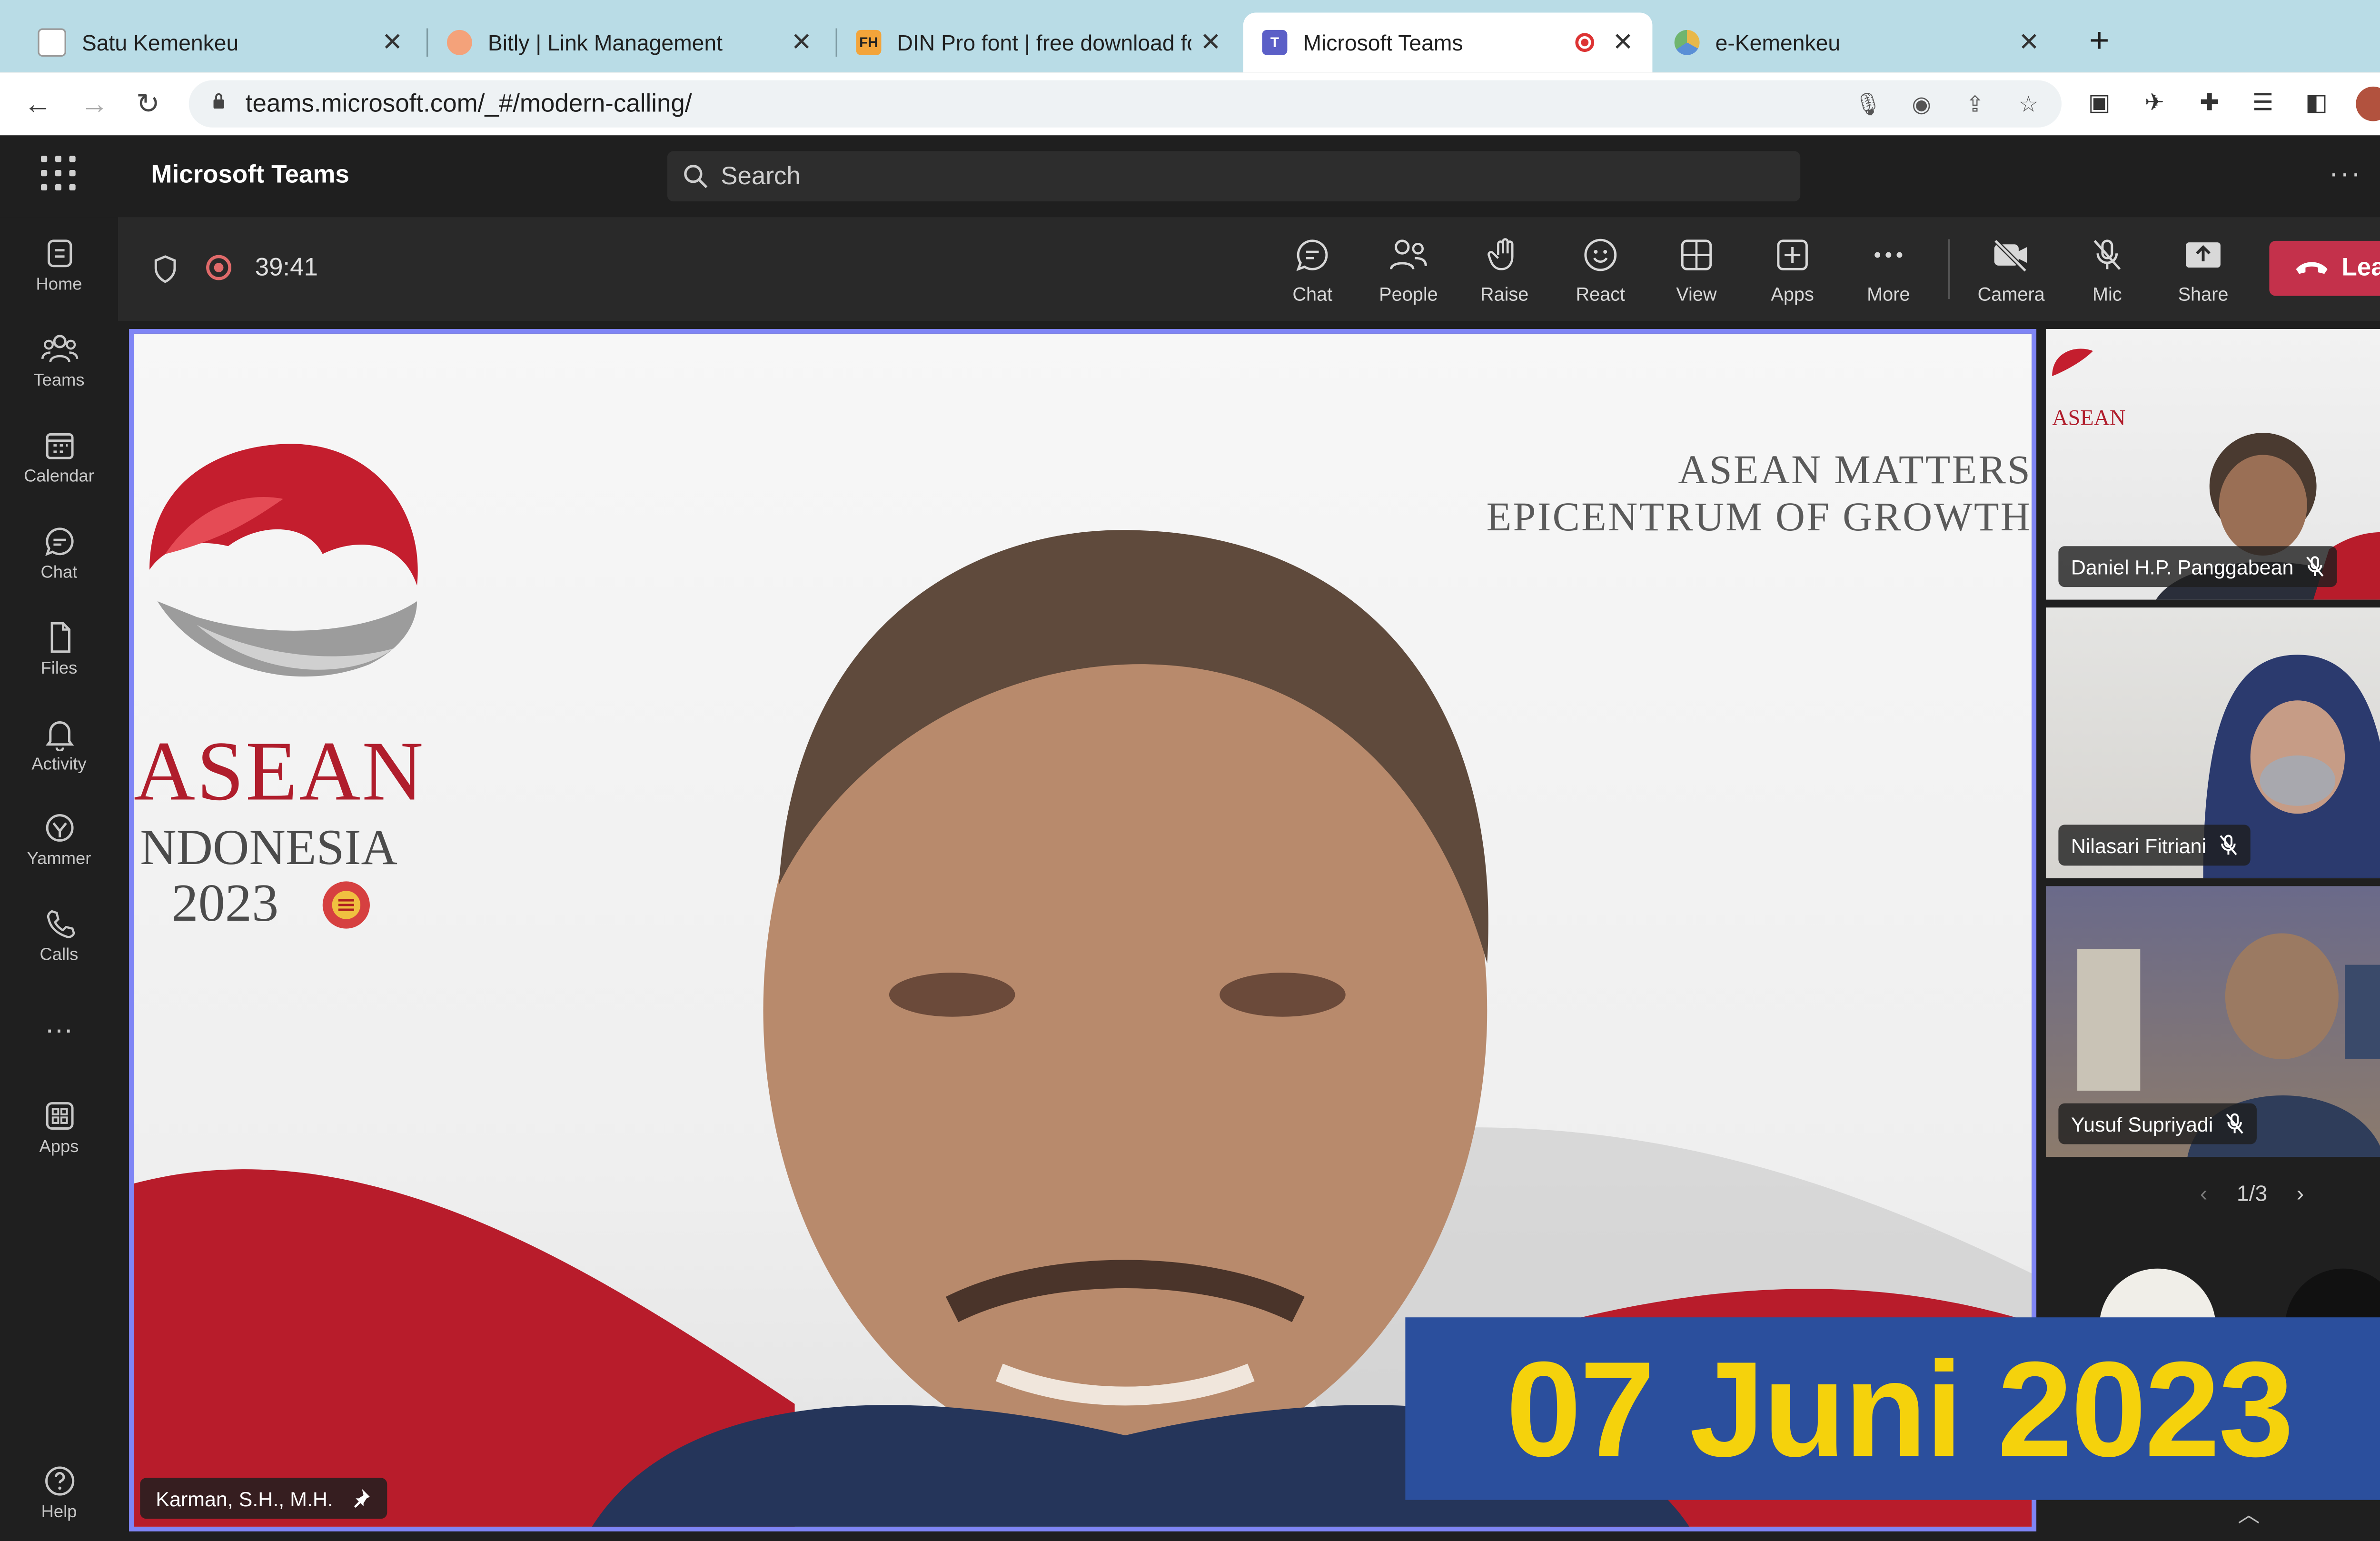  What do you see at coordinates (1240, 178) in the screenshot?
I see `search-input` at bounding box center [1240, 178].